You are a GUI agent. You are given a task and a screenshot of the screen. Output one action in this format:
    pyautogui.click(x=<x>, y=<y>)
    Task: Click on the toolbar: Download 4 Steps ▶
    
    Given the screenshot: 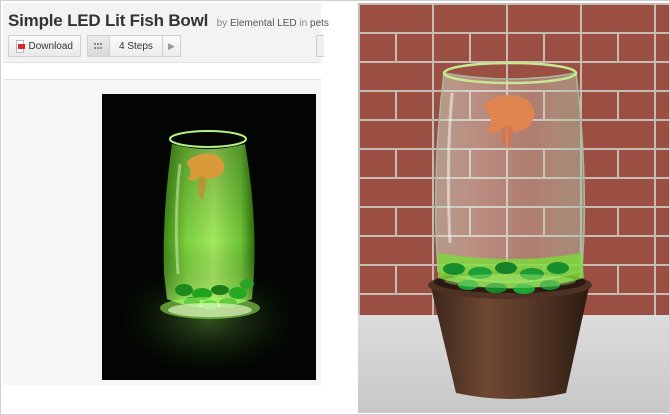 What is the action you would take?
    pyautogui.click(x=94, y=46)
    